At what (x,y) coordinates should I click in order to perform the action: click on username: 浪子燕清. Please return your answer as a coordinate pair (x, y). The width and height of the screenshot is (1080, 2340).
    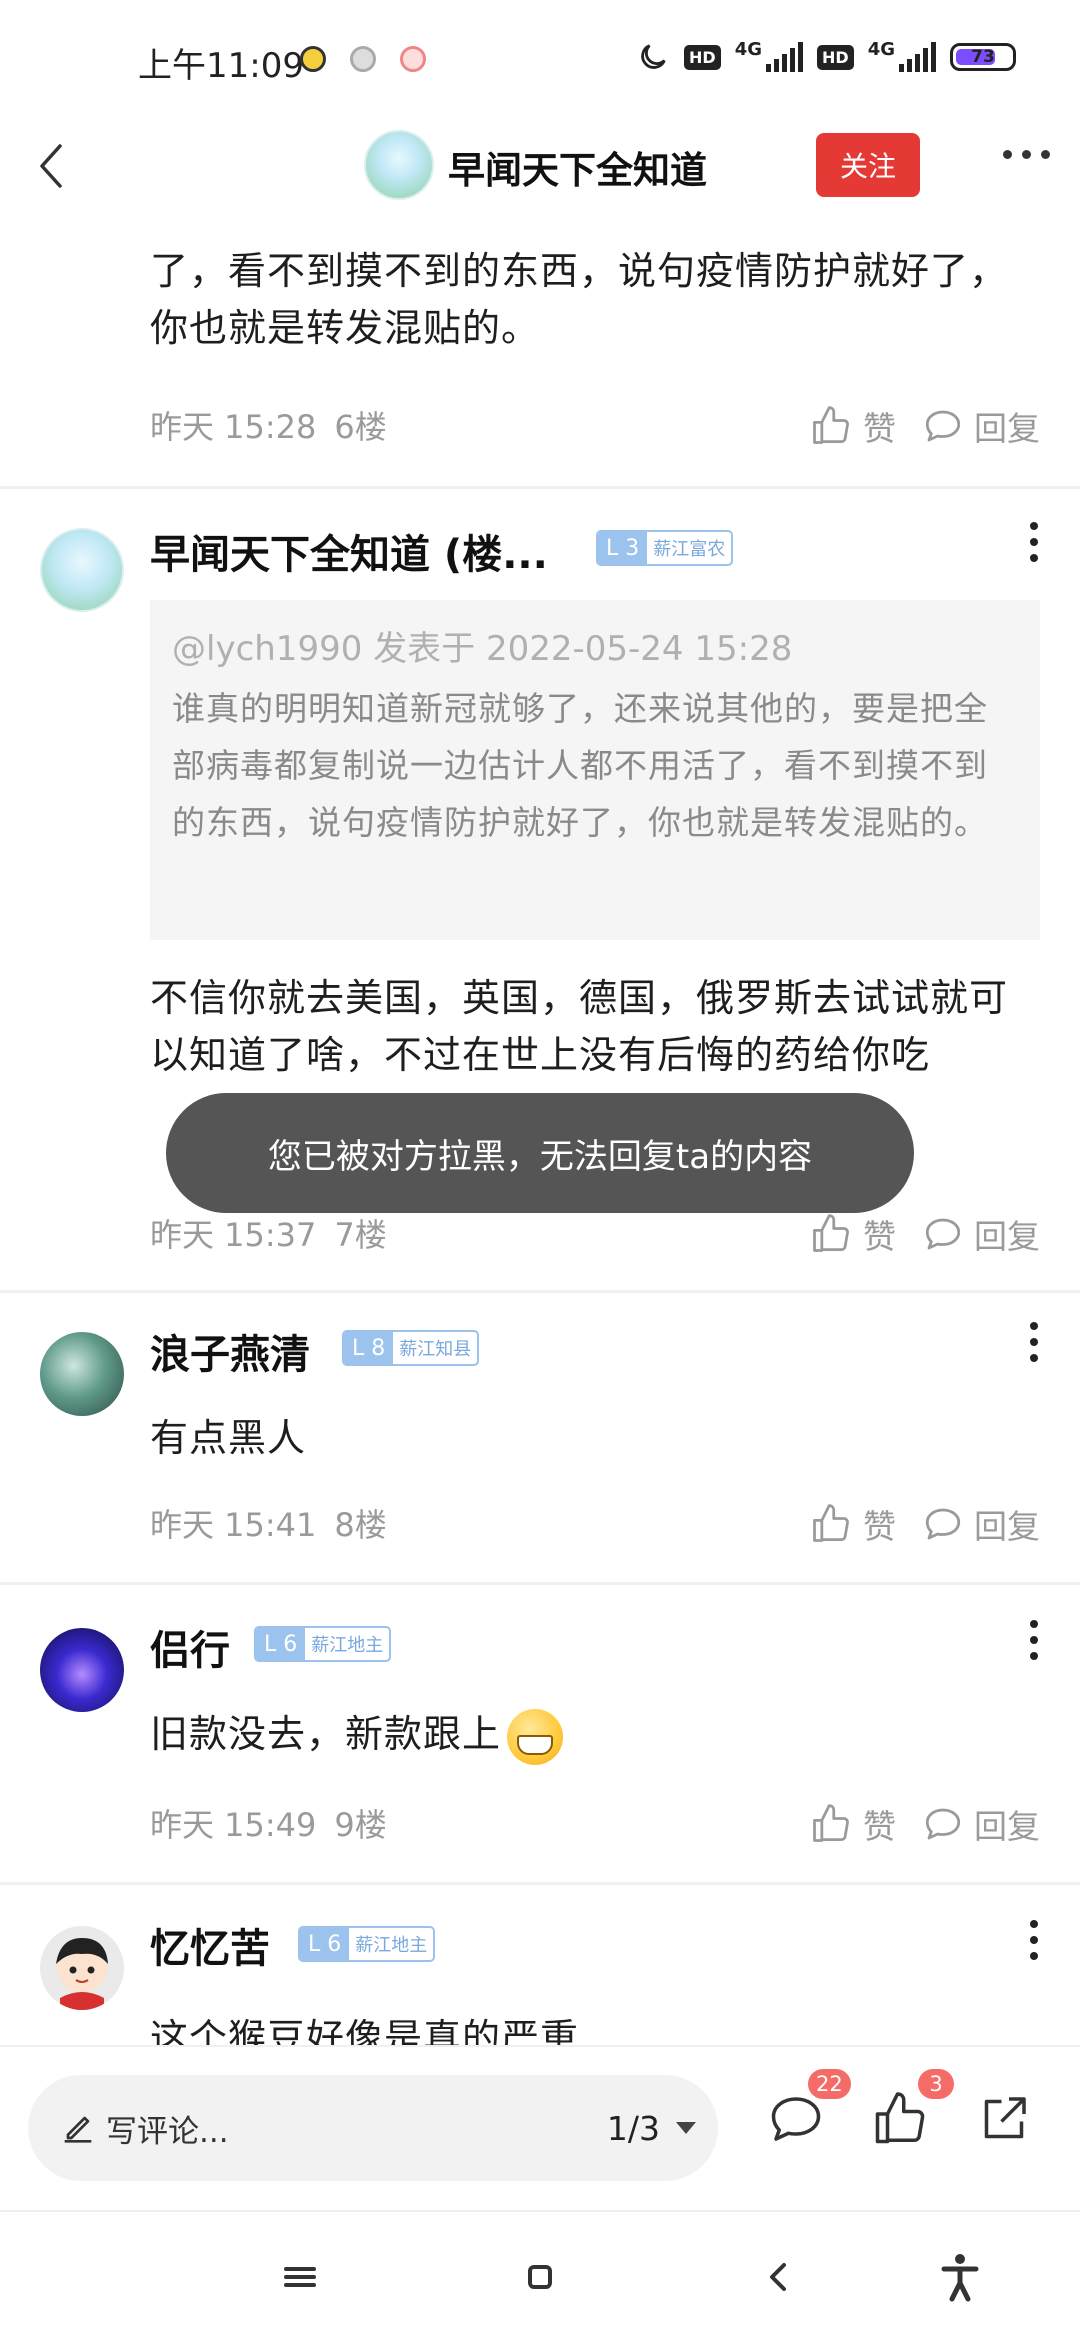
    Looking at the image, I should click on (230, 1351).